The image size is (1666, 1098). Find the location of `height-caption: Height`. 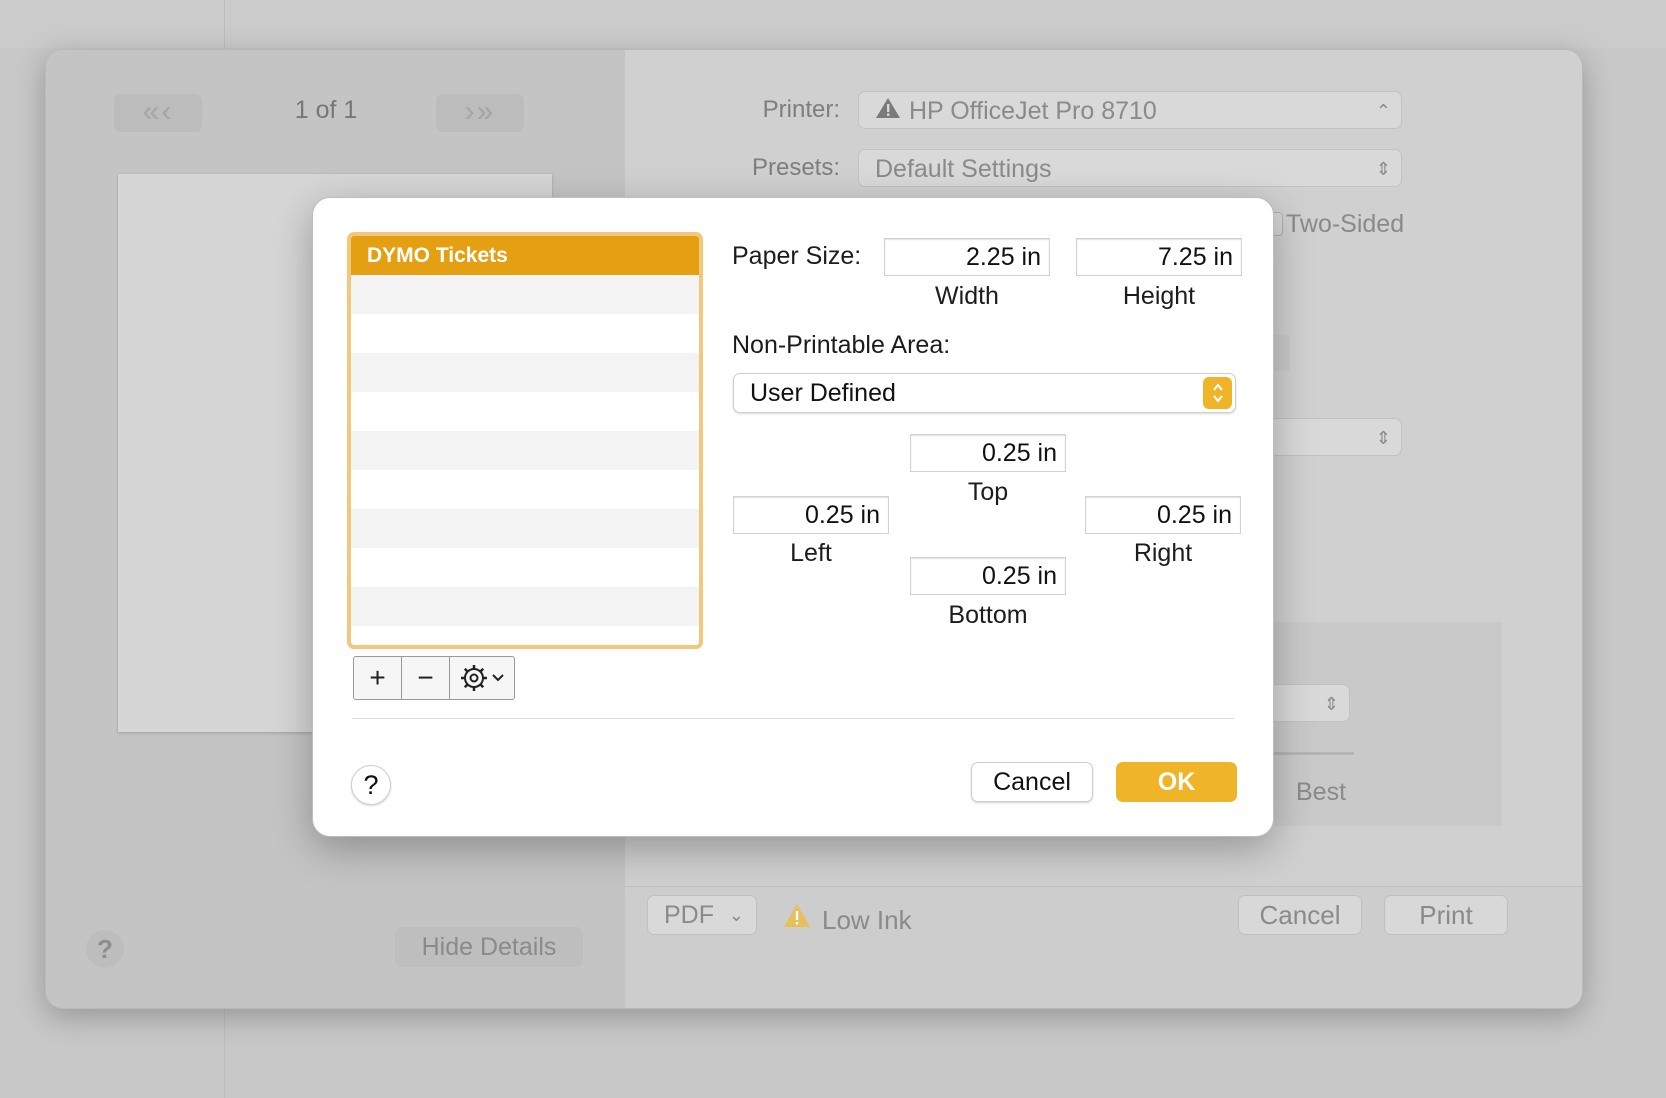

height-caption: Height is located at coordinates (1159, 296).